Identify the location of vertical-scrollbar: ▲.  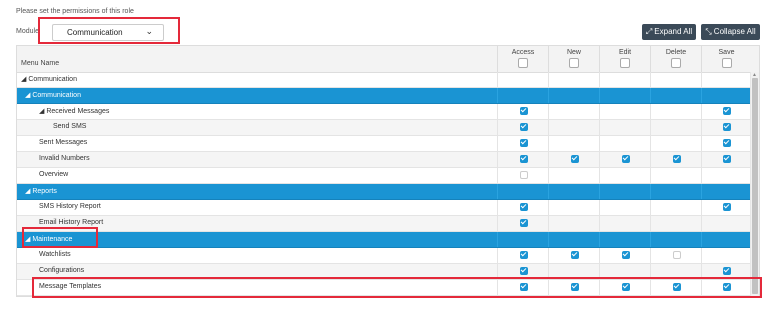
(754, 184).